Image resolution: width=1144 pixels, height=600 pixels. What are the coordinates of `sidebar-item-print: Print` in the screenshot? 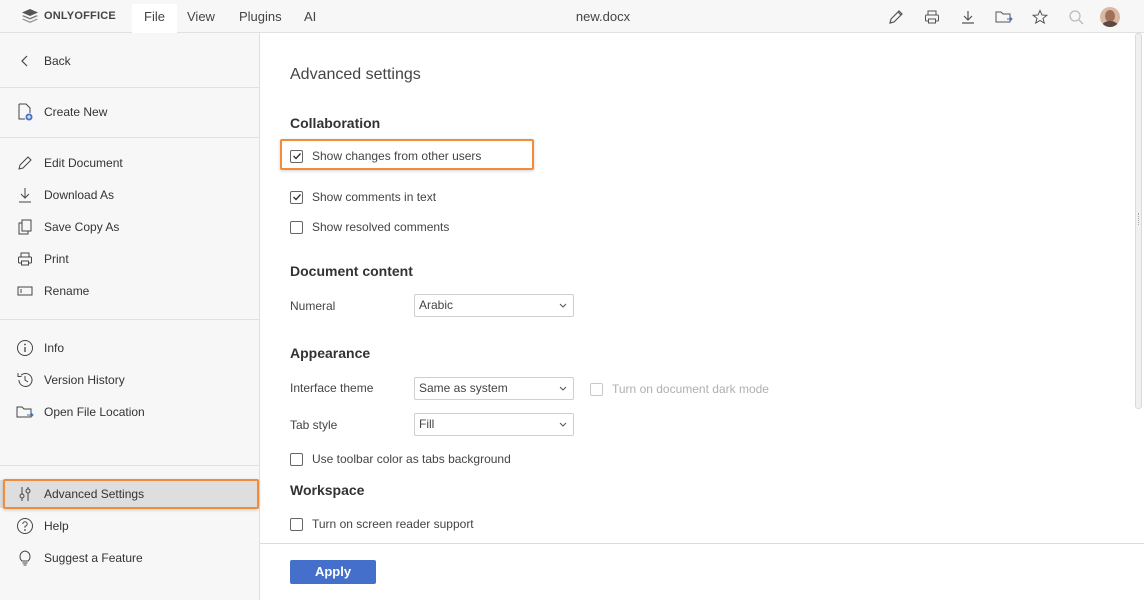 It's located at (129, 259).